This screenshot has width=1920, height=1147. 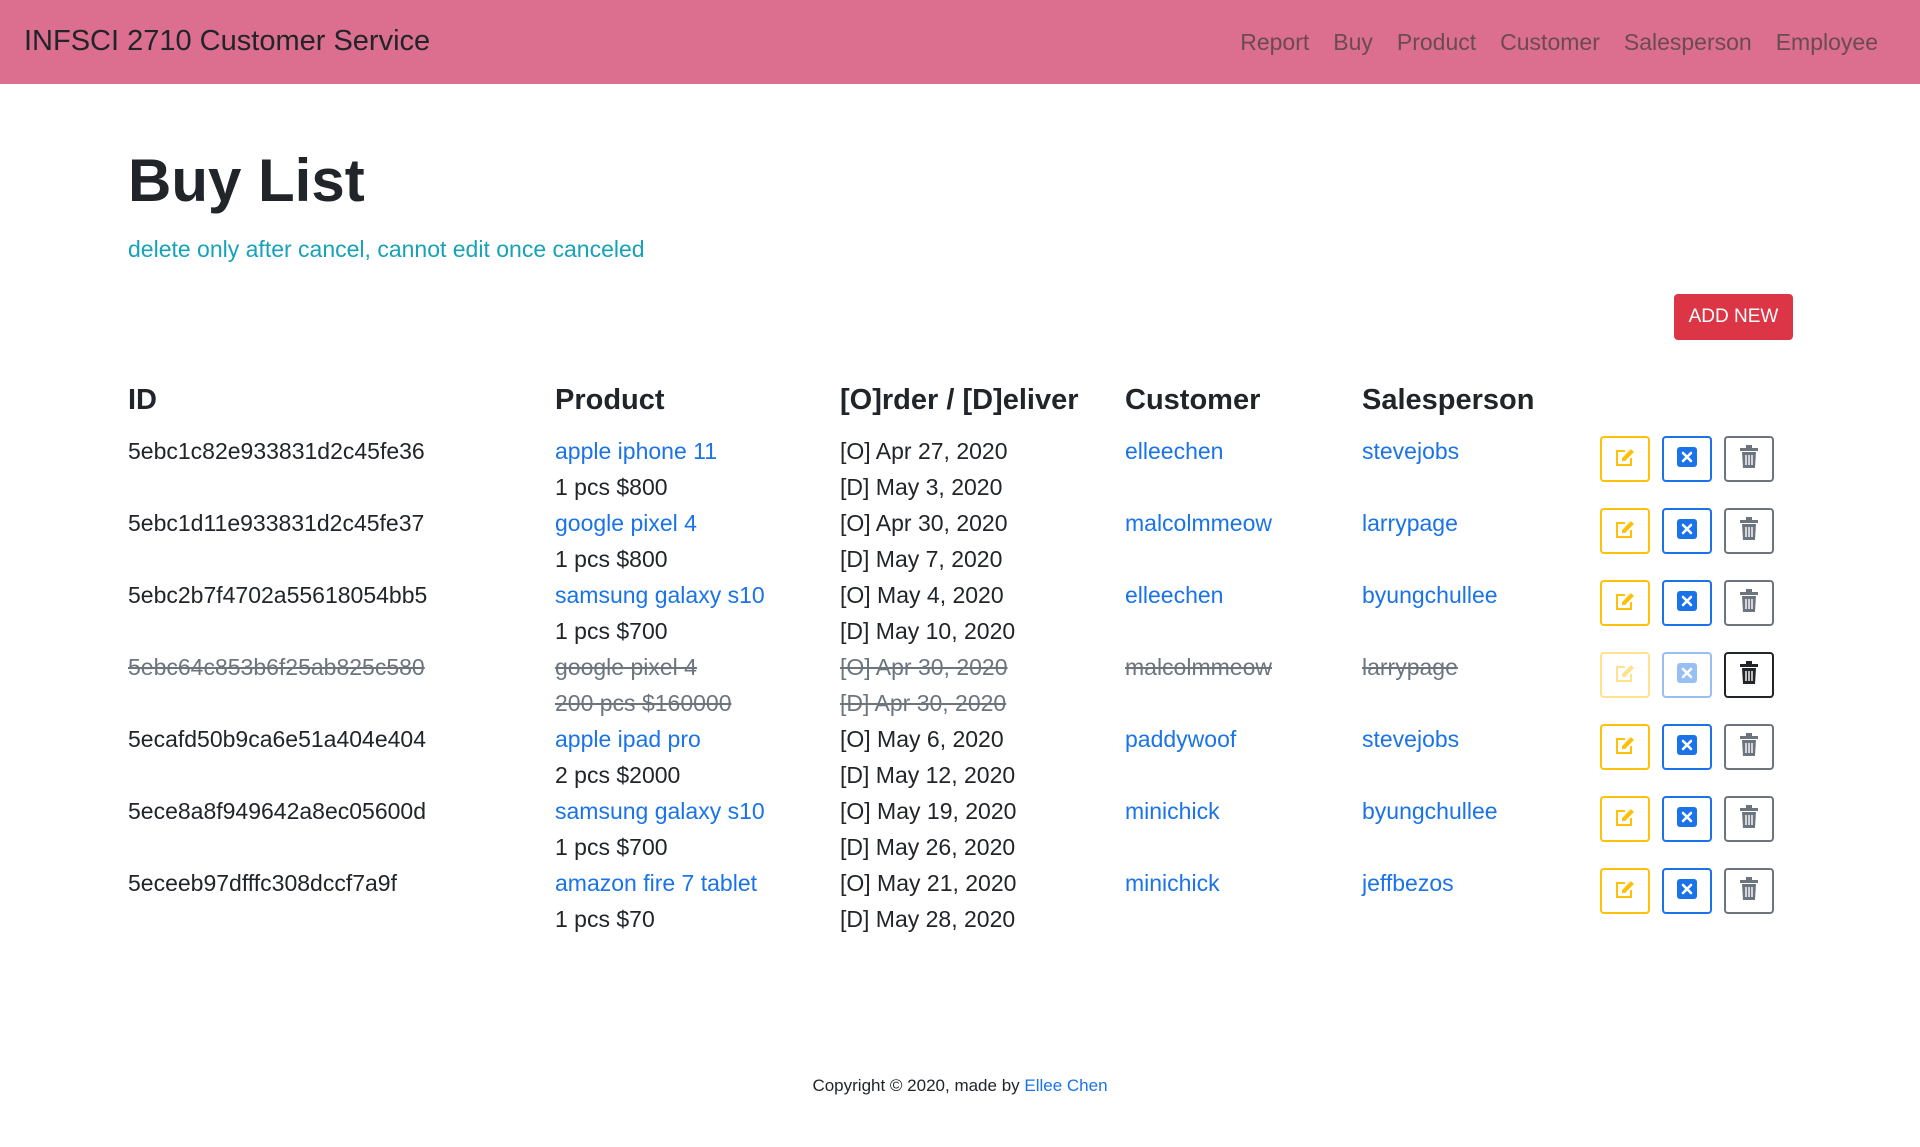 What do you see at coordinates (928, 775) in the screenshot?
I see `row-deliver-date: [D] May 12, 2020` at bounding box center [928, 775].